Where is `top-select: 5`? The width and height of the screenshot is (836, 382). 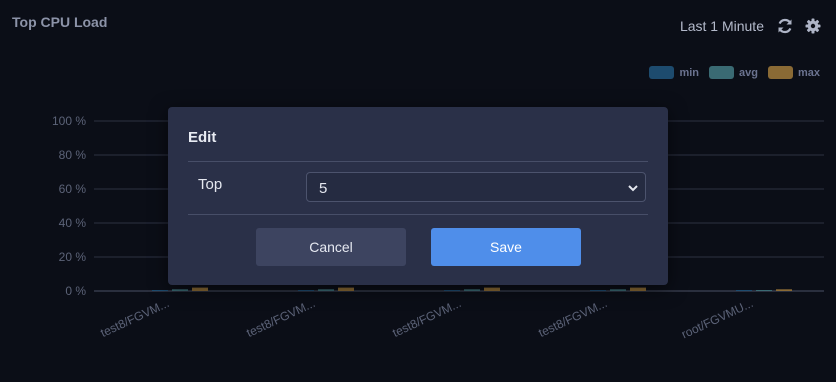
top-select: 5 is located at coordinates (476, 187).